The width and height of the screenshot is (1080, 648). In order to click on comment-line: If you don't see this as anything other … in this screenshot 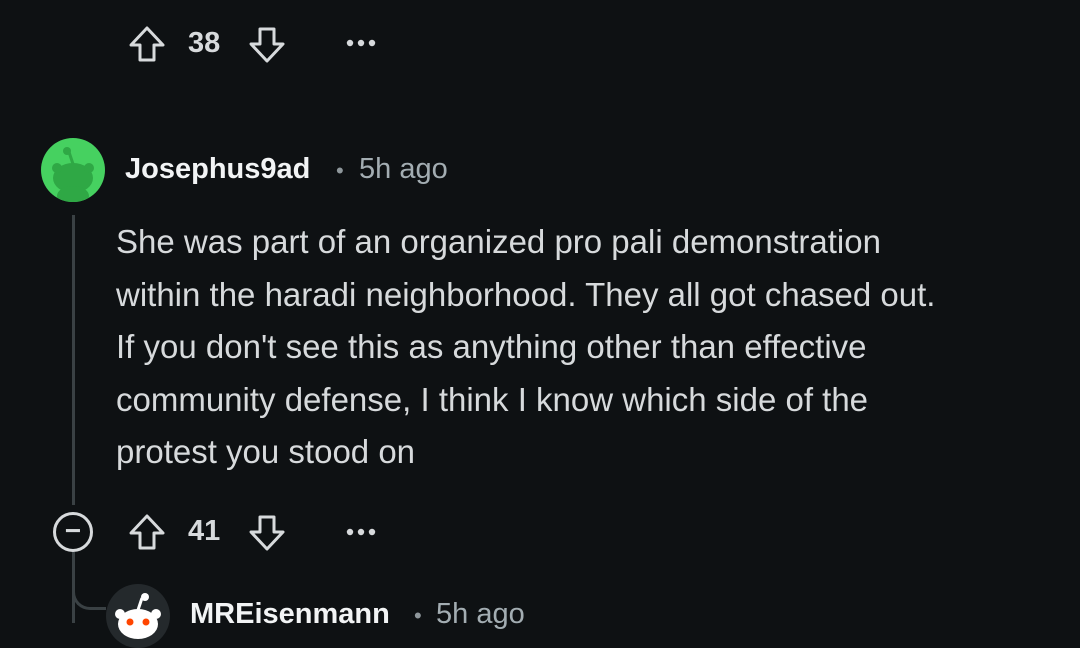, I will do `click(491, 346)`.